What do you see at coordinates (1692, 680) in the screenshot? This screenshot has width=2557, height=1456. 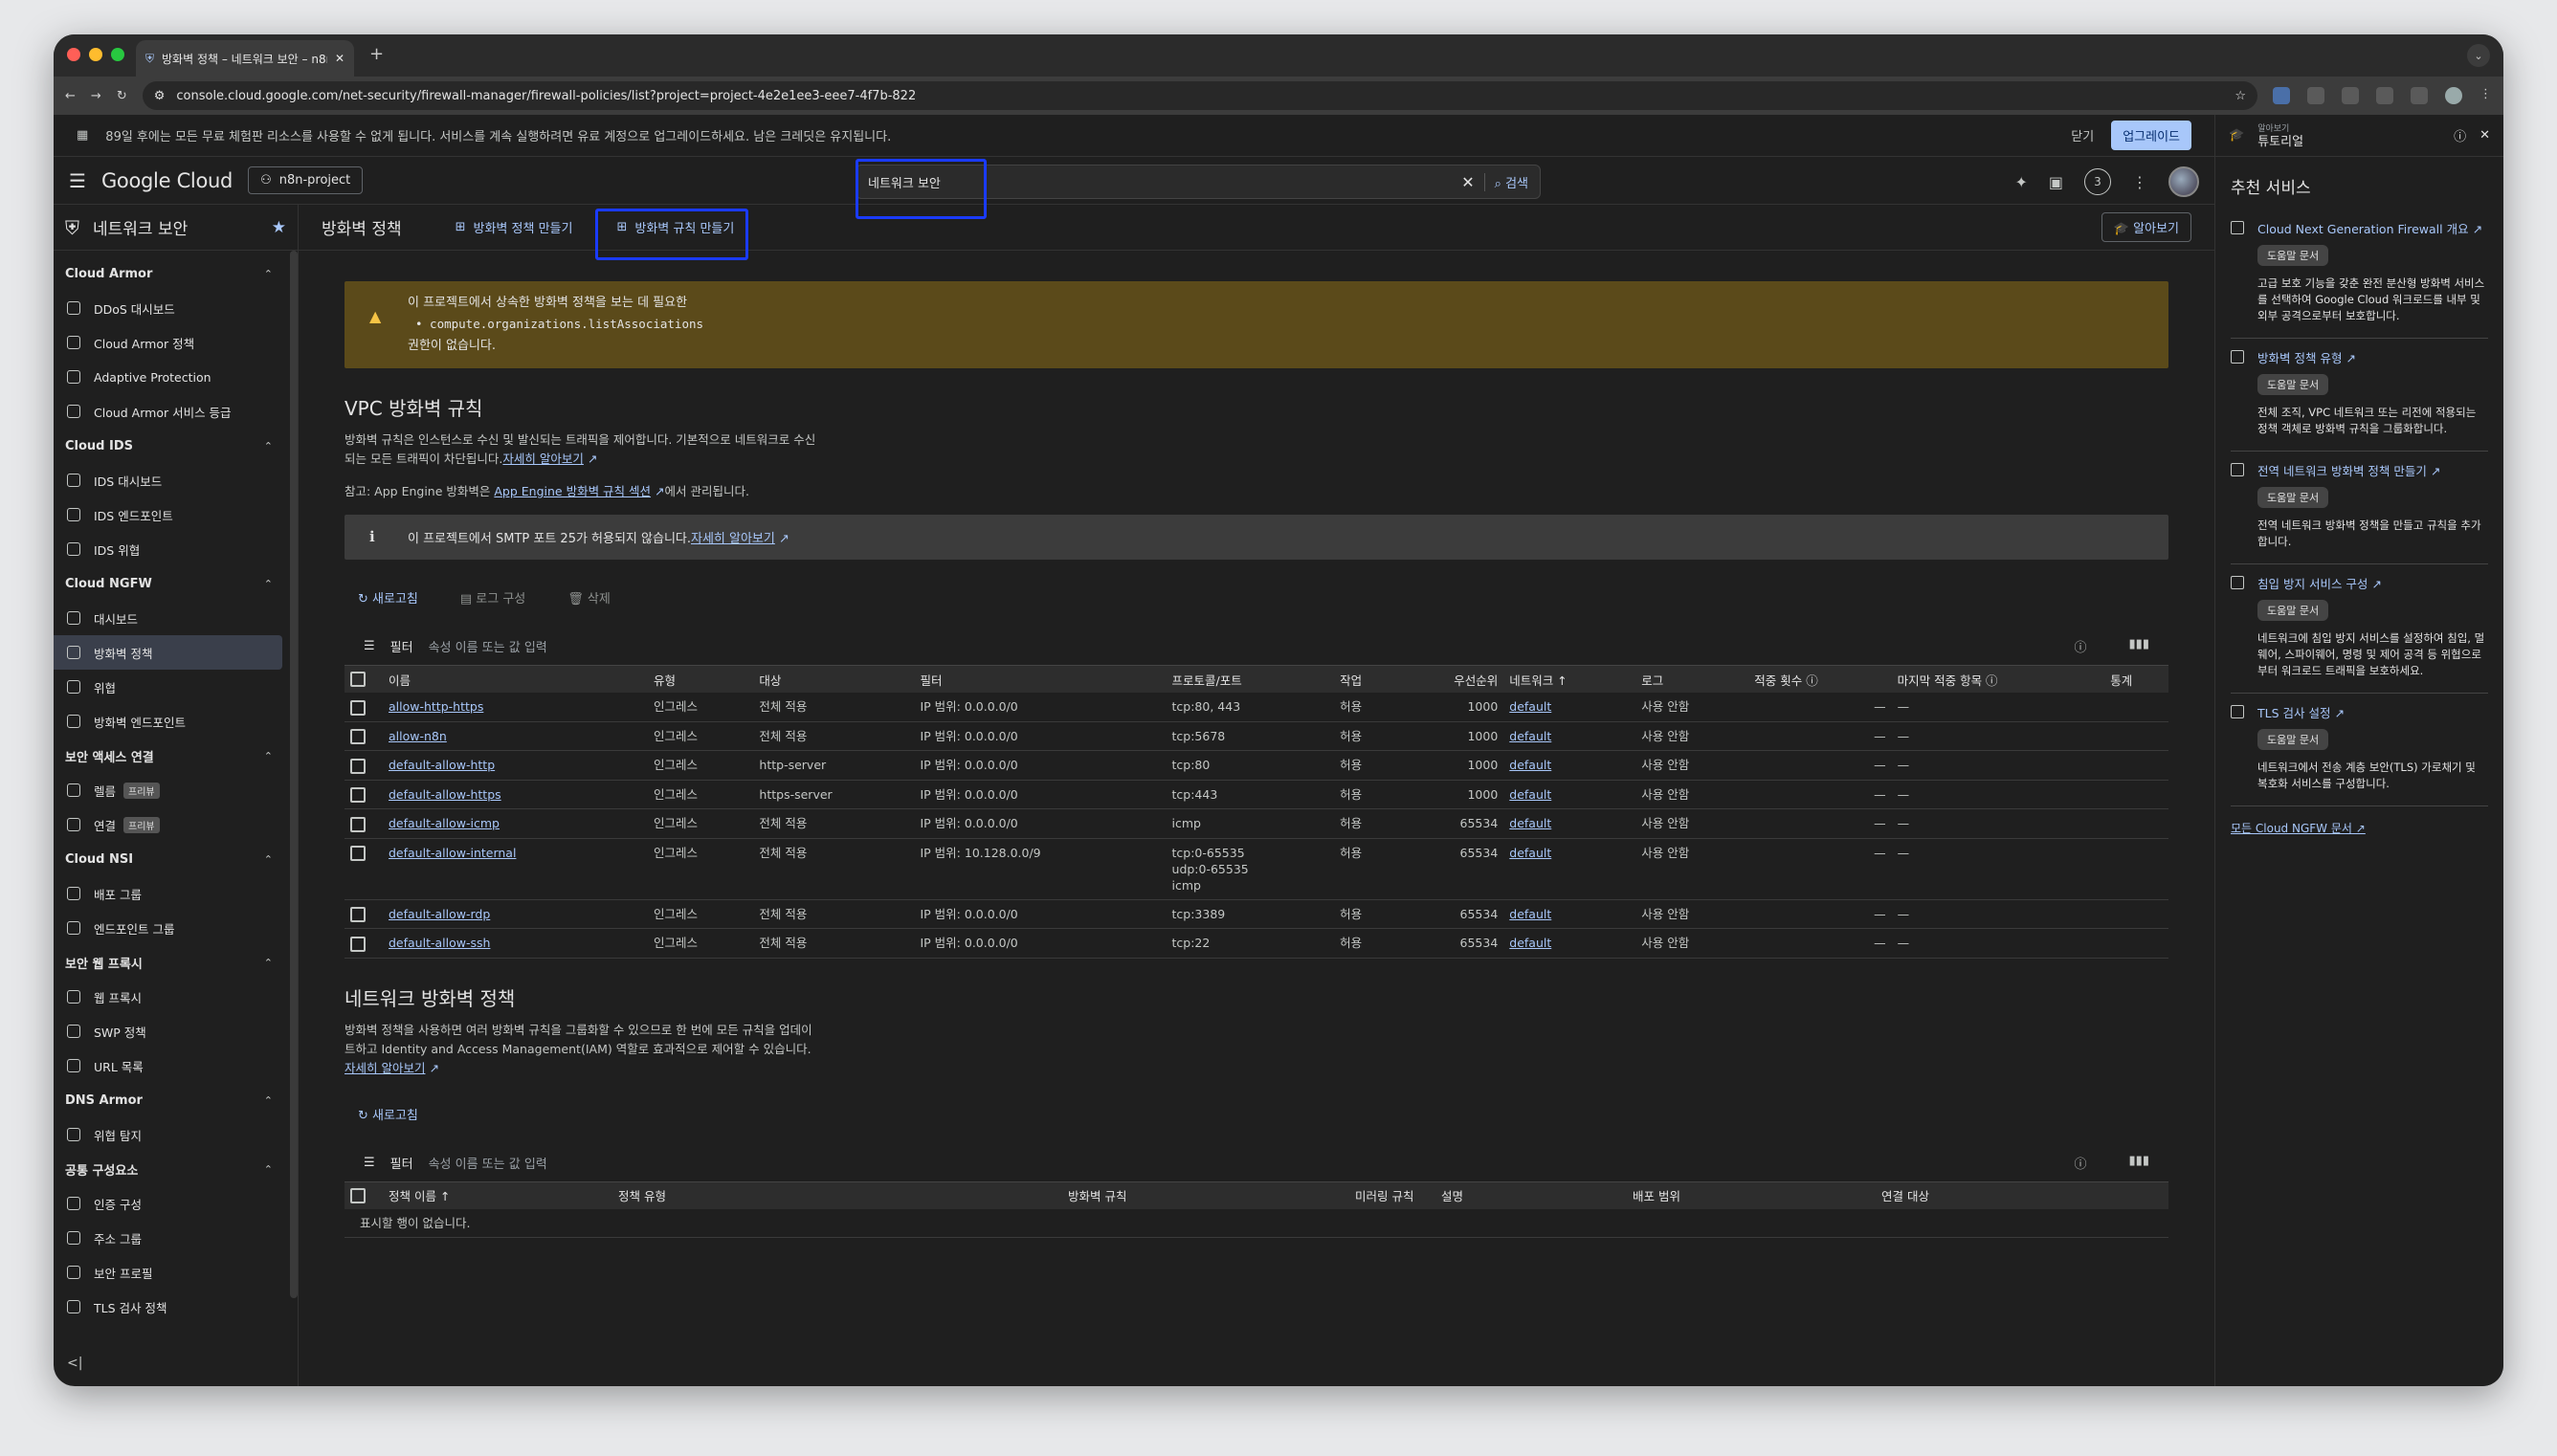 I see `column-header: 로그` at bounding box center [1692, 680].